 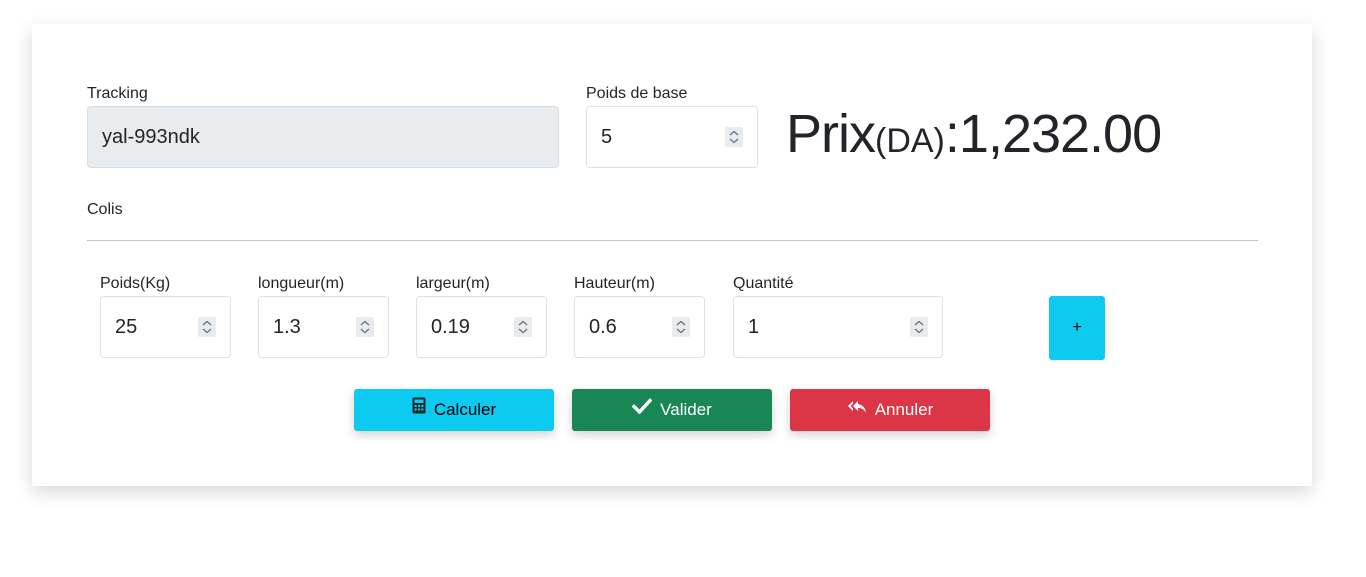 I want to click on colis-weight-value: 25, so click(x=126, y=327).